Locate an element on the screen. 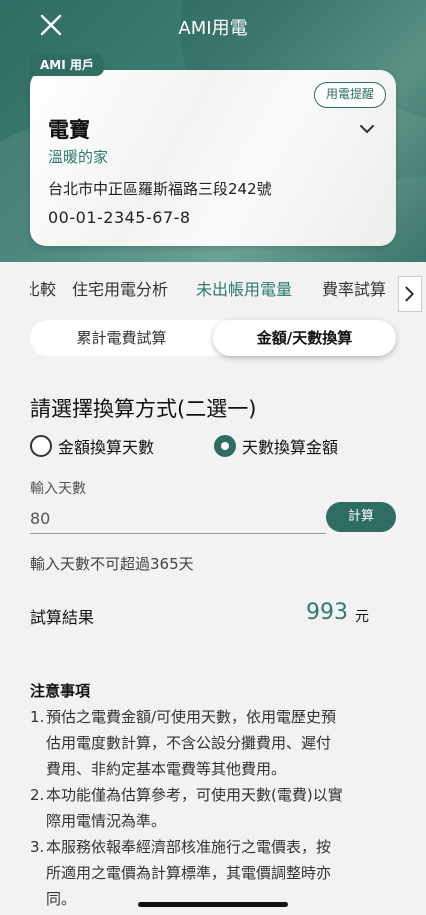  note-number: 2. is located at coordinates (37, 795).